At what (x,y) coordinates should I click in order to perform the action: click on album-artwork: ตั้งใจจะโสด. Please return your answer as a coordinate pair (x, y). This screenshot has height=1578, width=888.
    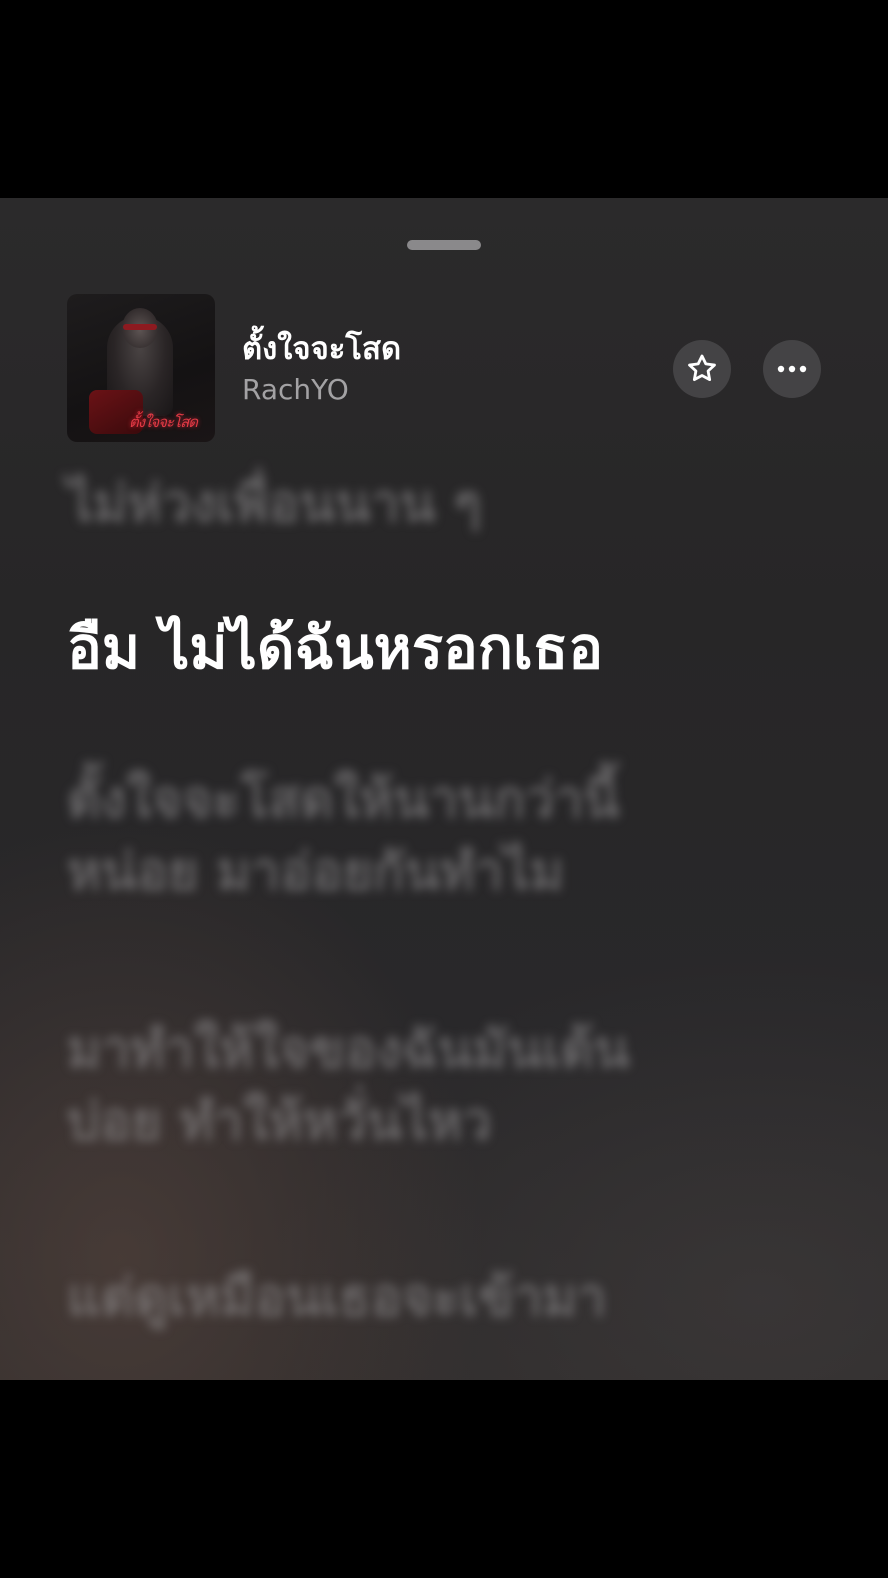
    Looking at the image, I should click on (141, 368).